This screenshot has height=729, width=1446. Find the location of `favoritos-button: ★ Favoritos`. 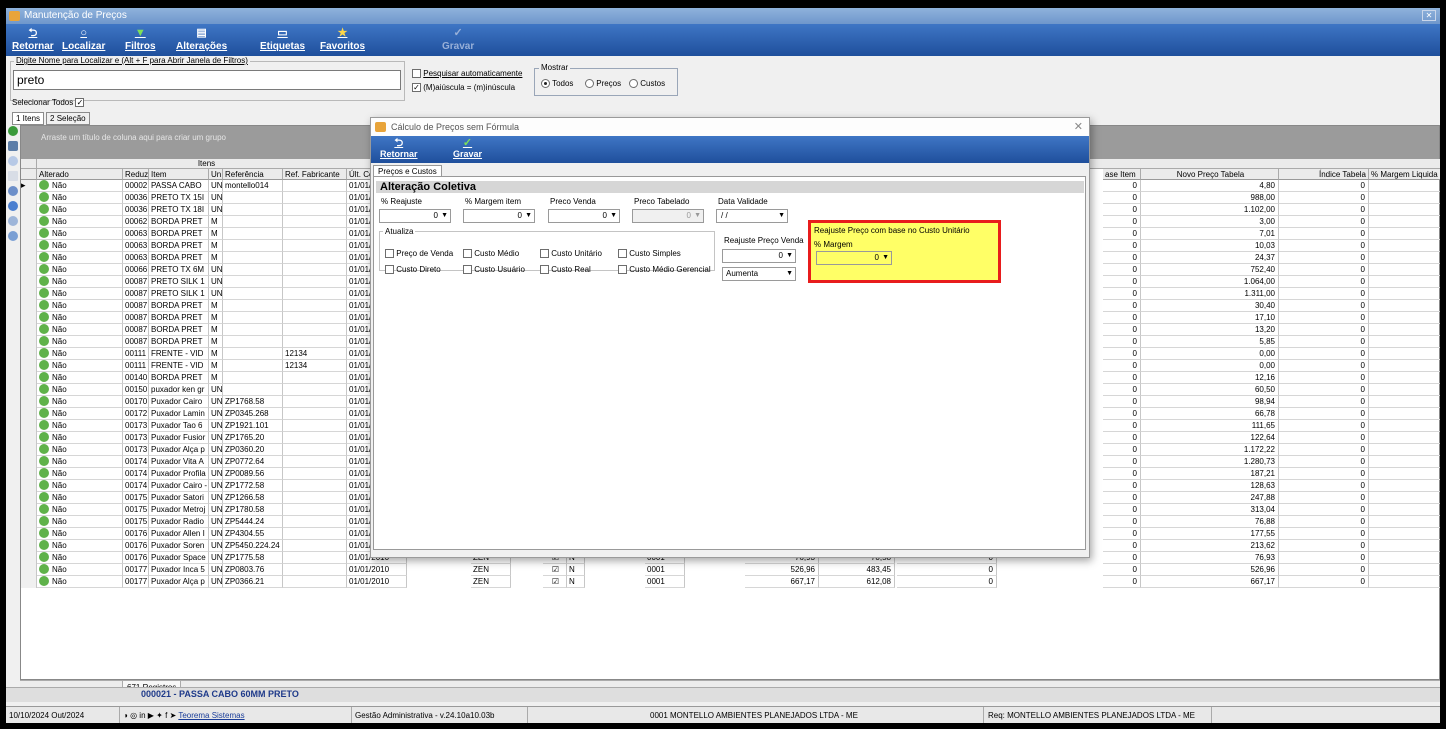

favoritos-button: ★ Favoritos is located at coordinates (342, 39).